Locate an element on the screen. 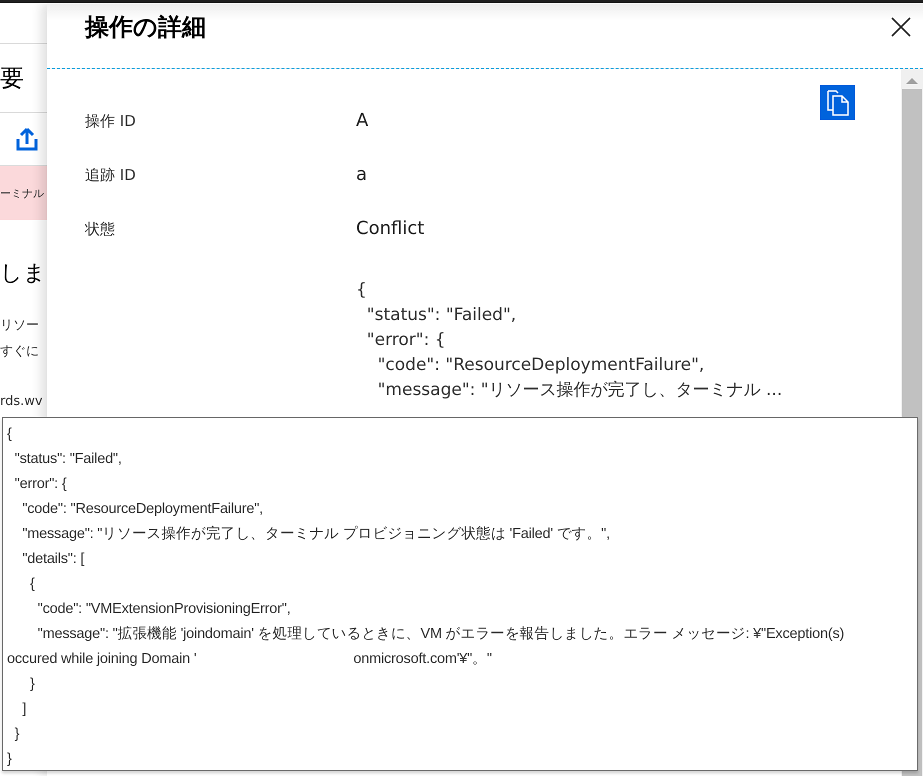 Image resolution: width=923 pixels, height=776 pixels. json-line: "code": "VMExtensionProvisioningError", is located at coordinates (164, 609).